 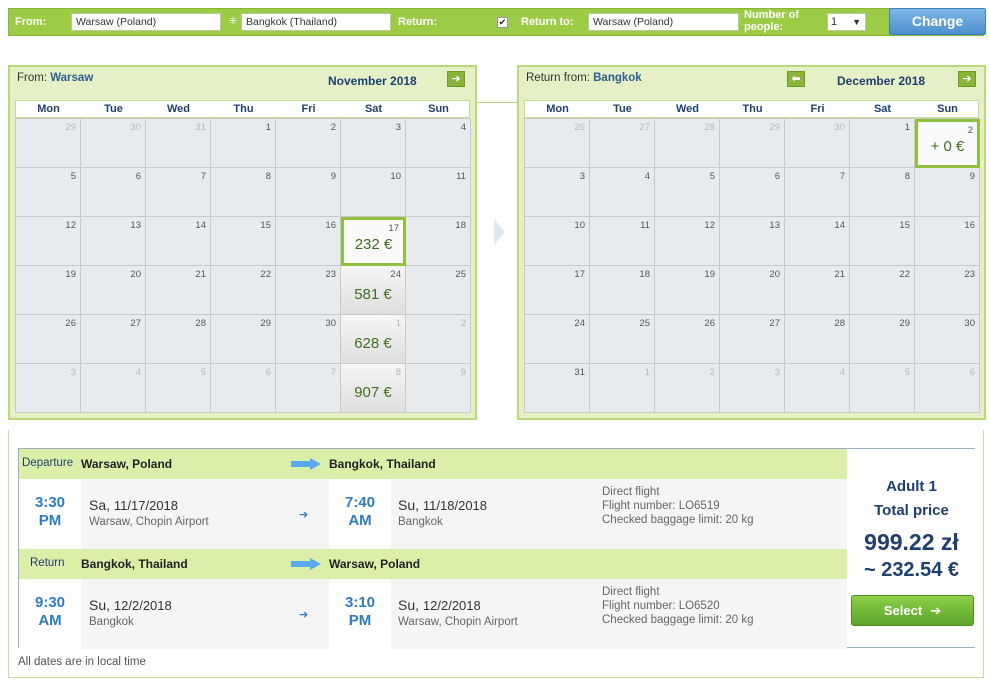 What do you see at coordinates (912, 610) in the screenshot?
I see `select-button: Select ➔` at bounding box center [912, 610].